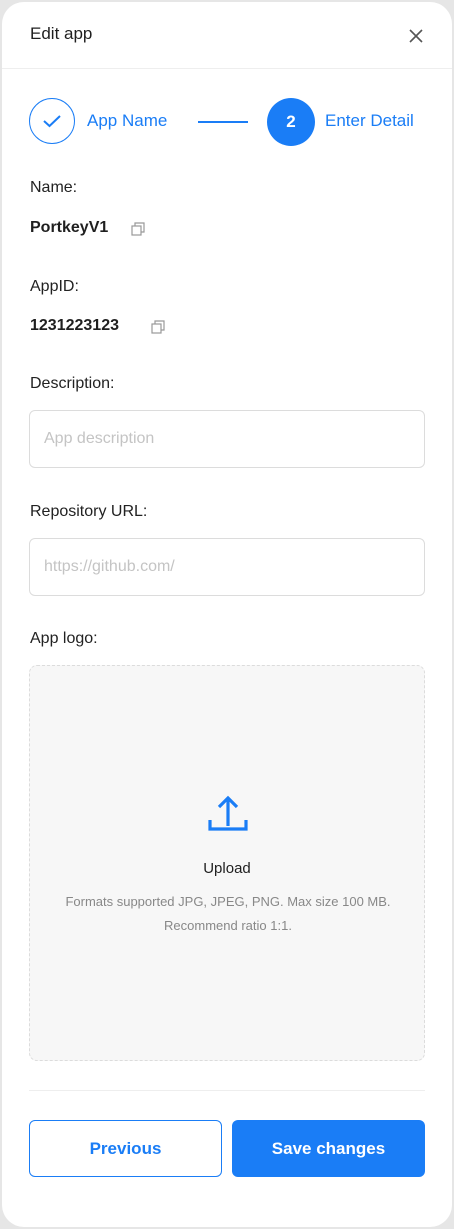 The image size is (454, 1229). I want to click on previous-button: Previous, so click(125, 1148).